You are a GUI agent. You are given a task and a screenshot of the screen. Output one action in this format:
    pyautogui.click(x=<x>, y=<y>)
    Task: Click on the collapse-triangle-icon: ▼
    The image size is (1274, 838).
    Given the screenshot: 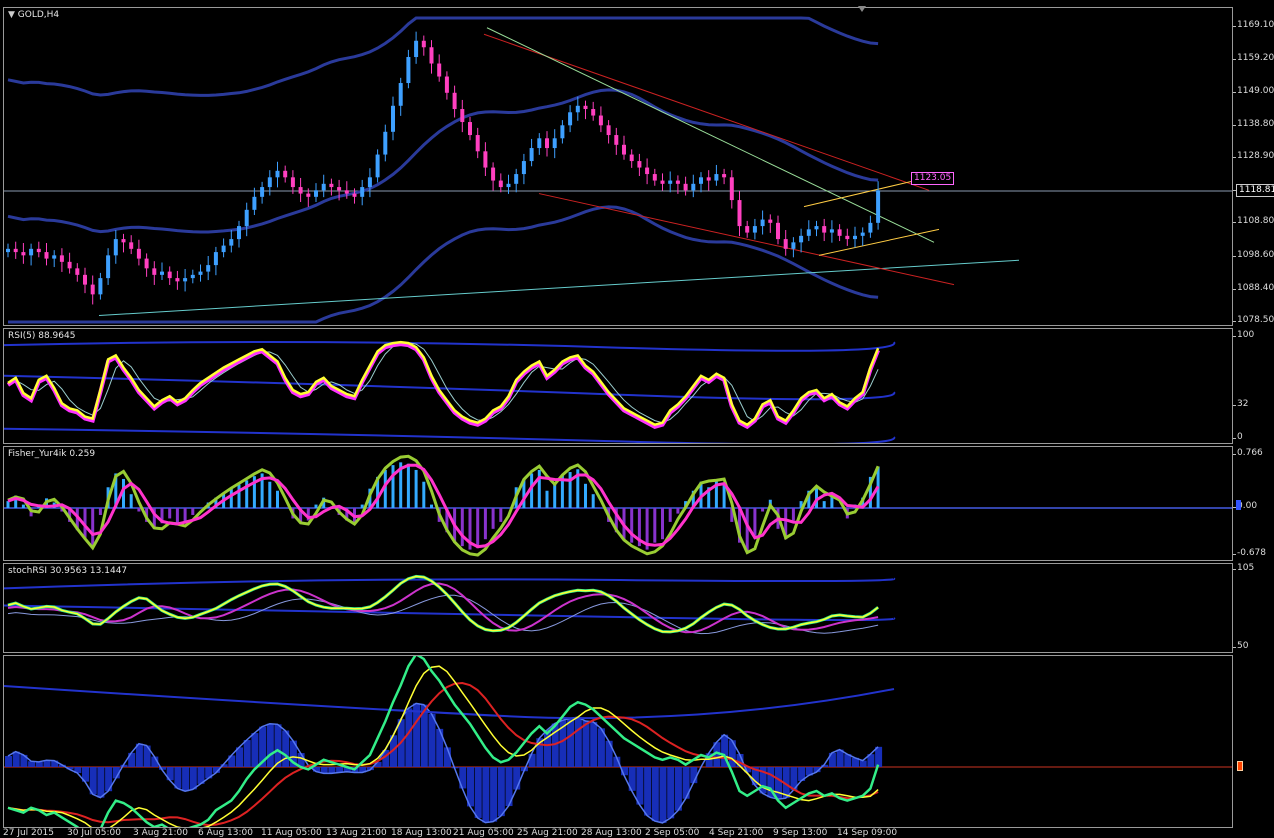 What is the action you would take?
    pyautogui.click(x=11, y=15)
    